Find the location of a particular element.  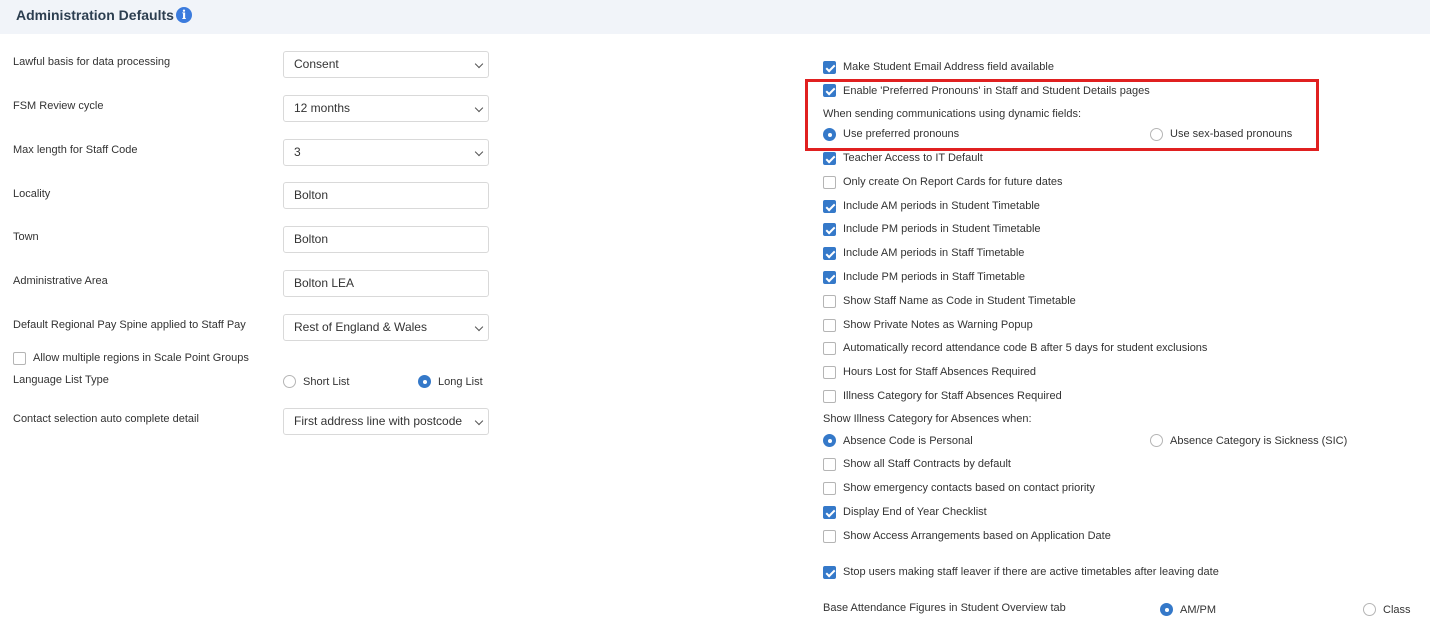

base-attendance-class-radio is located at coordinates (1369, 609).